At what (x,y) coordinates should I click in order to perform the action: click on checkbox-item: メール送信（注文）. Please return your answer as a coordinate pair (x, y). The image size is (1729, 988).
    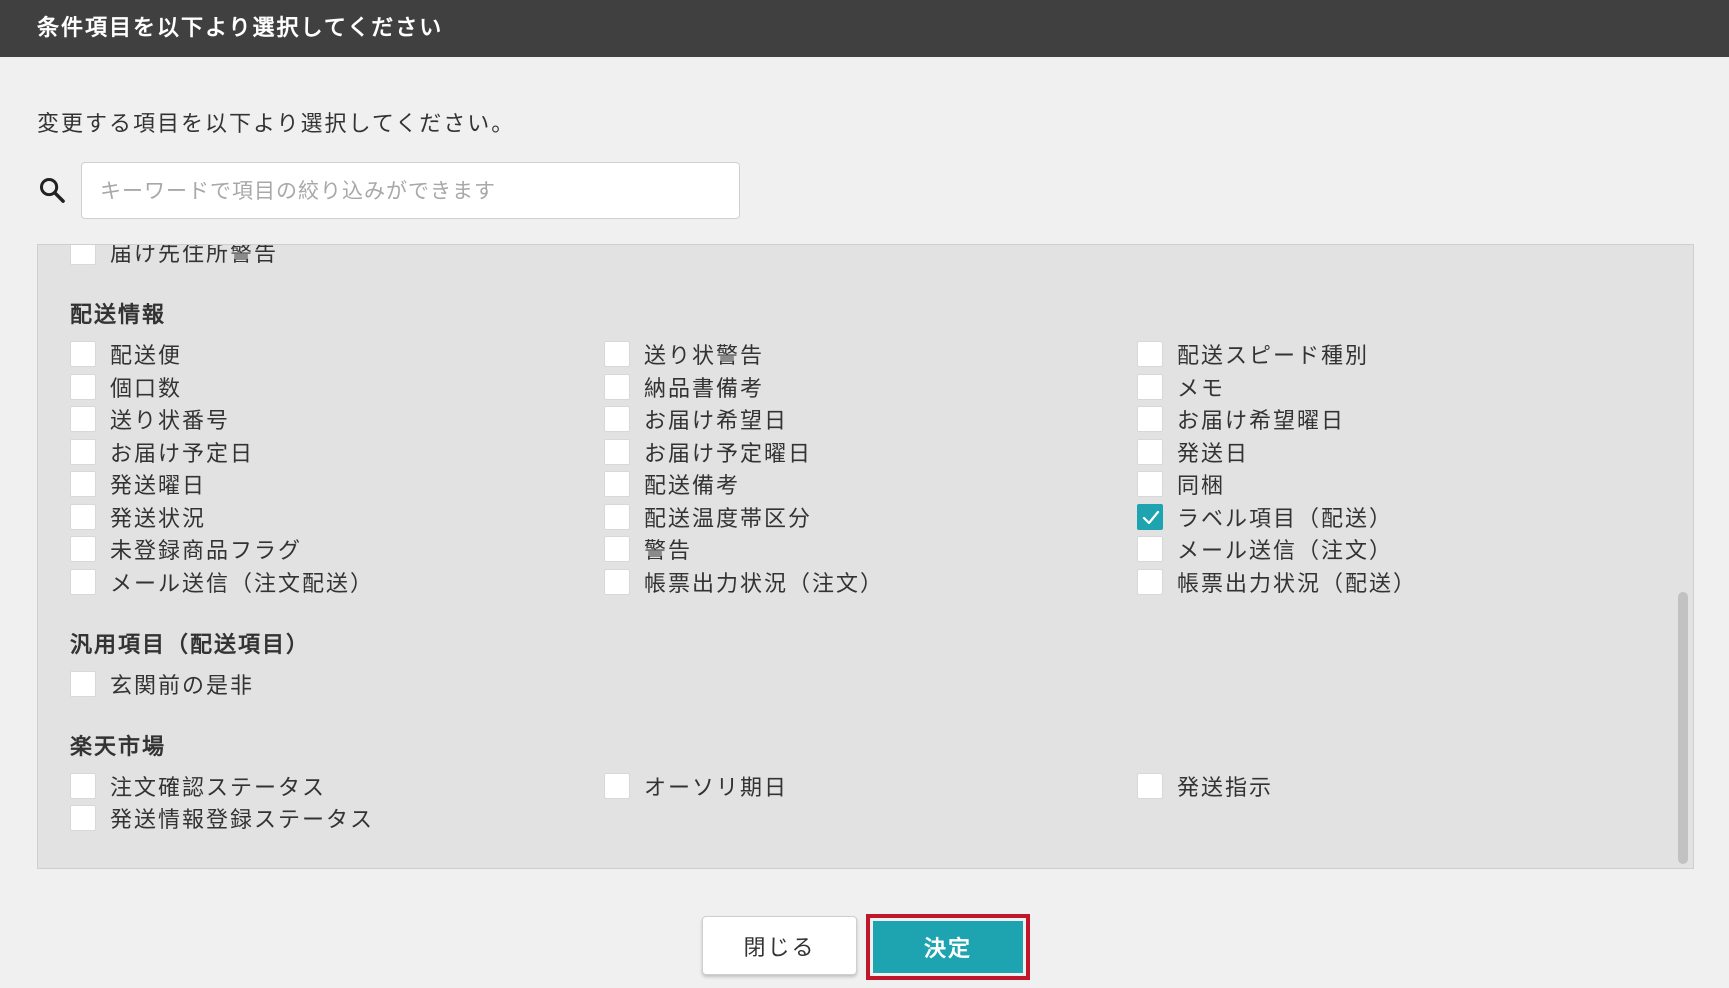
    Looking at the image, I should click on (1265, 549).